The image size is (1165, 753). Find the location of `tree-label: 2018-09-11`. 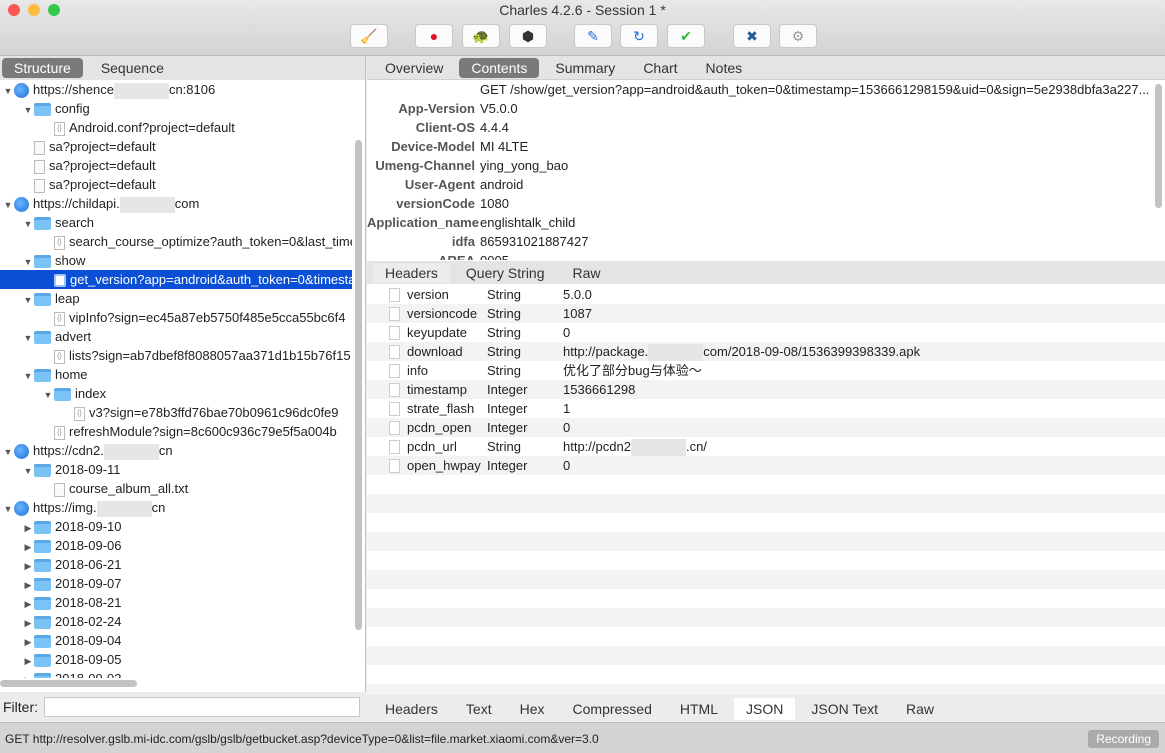

tree-label: 2018-09-11 is located at coordinates (88, 469).